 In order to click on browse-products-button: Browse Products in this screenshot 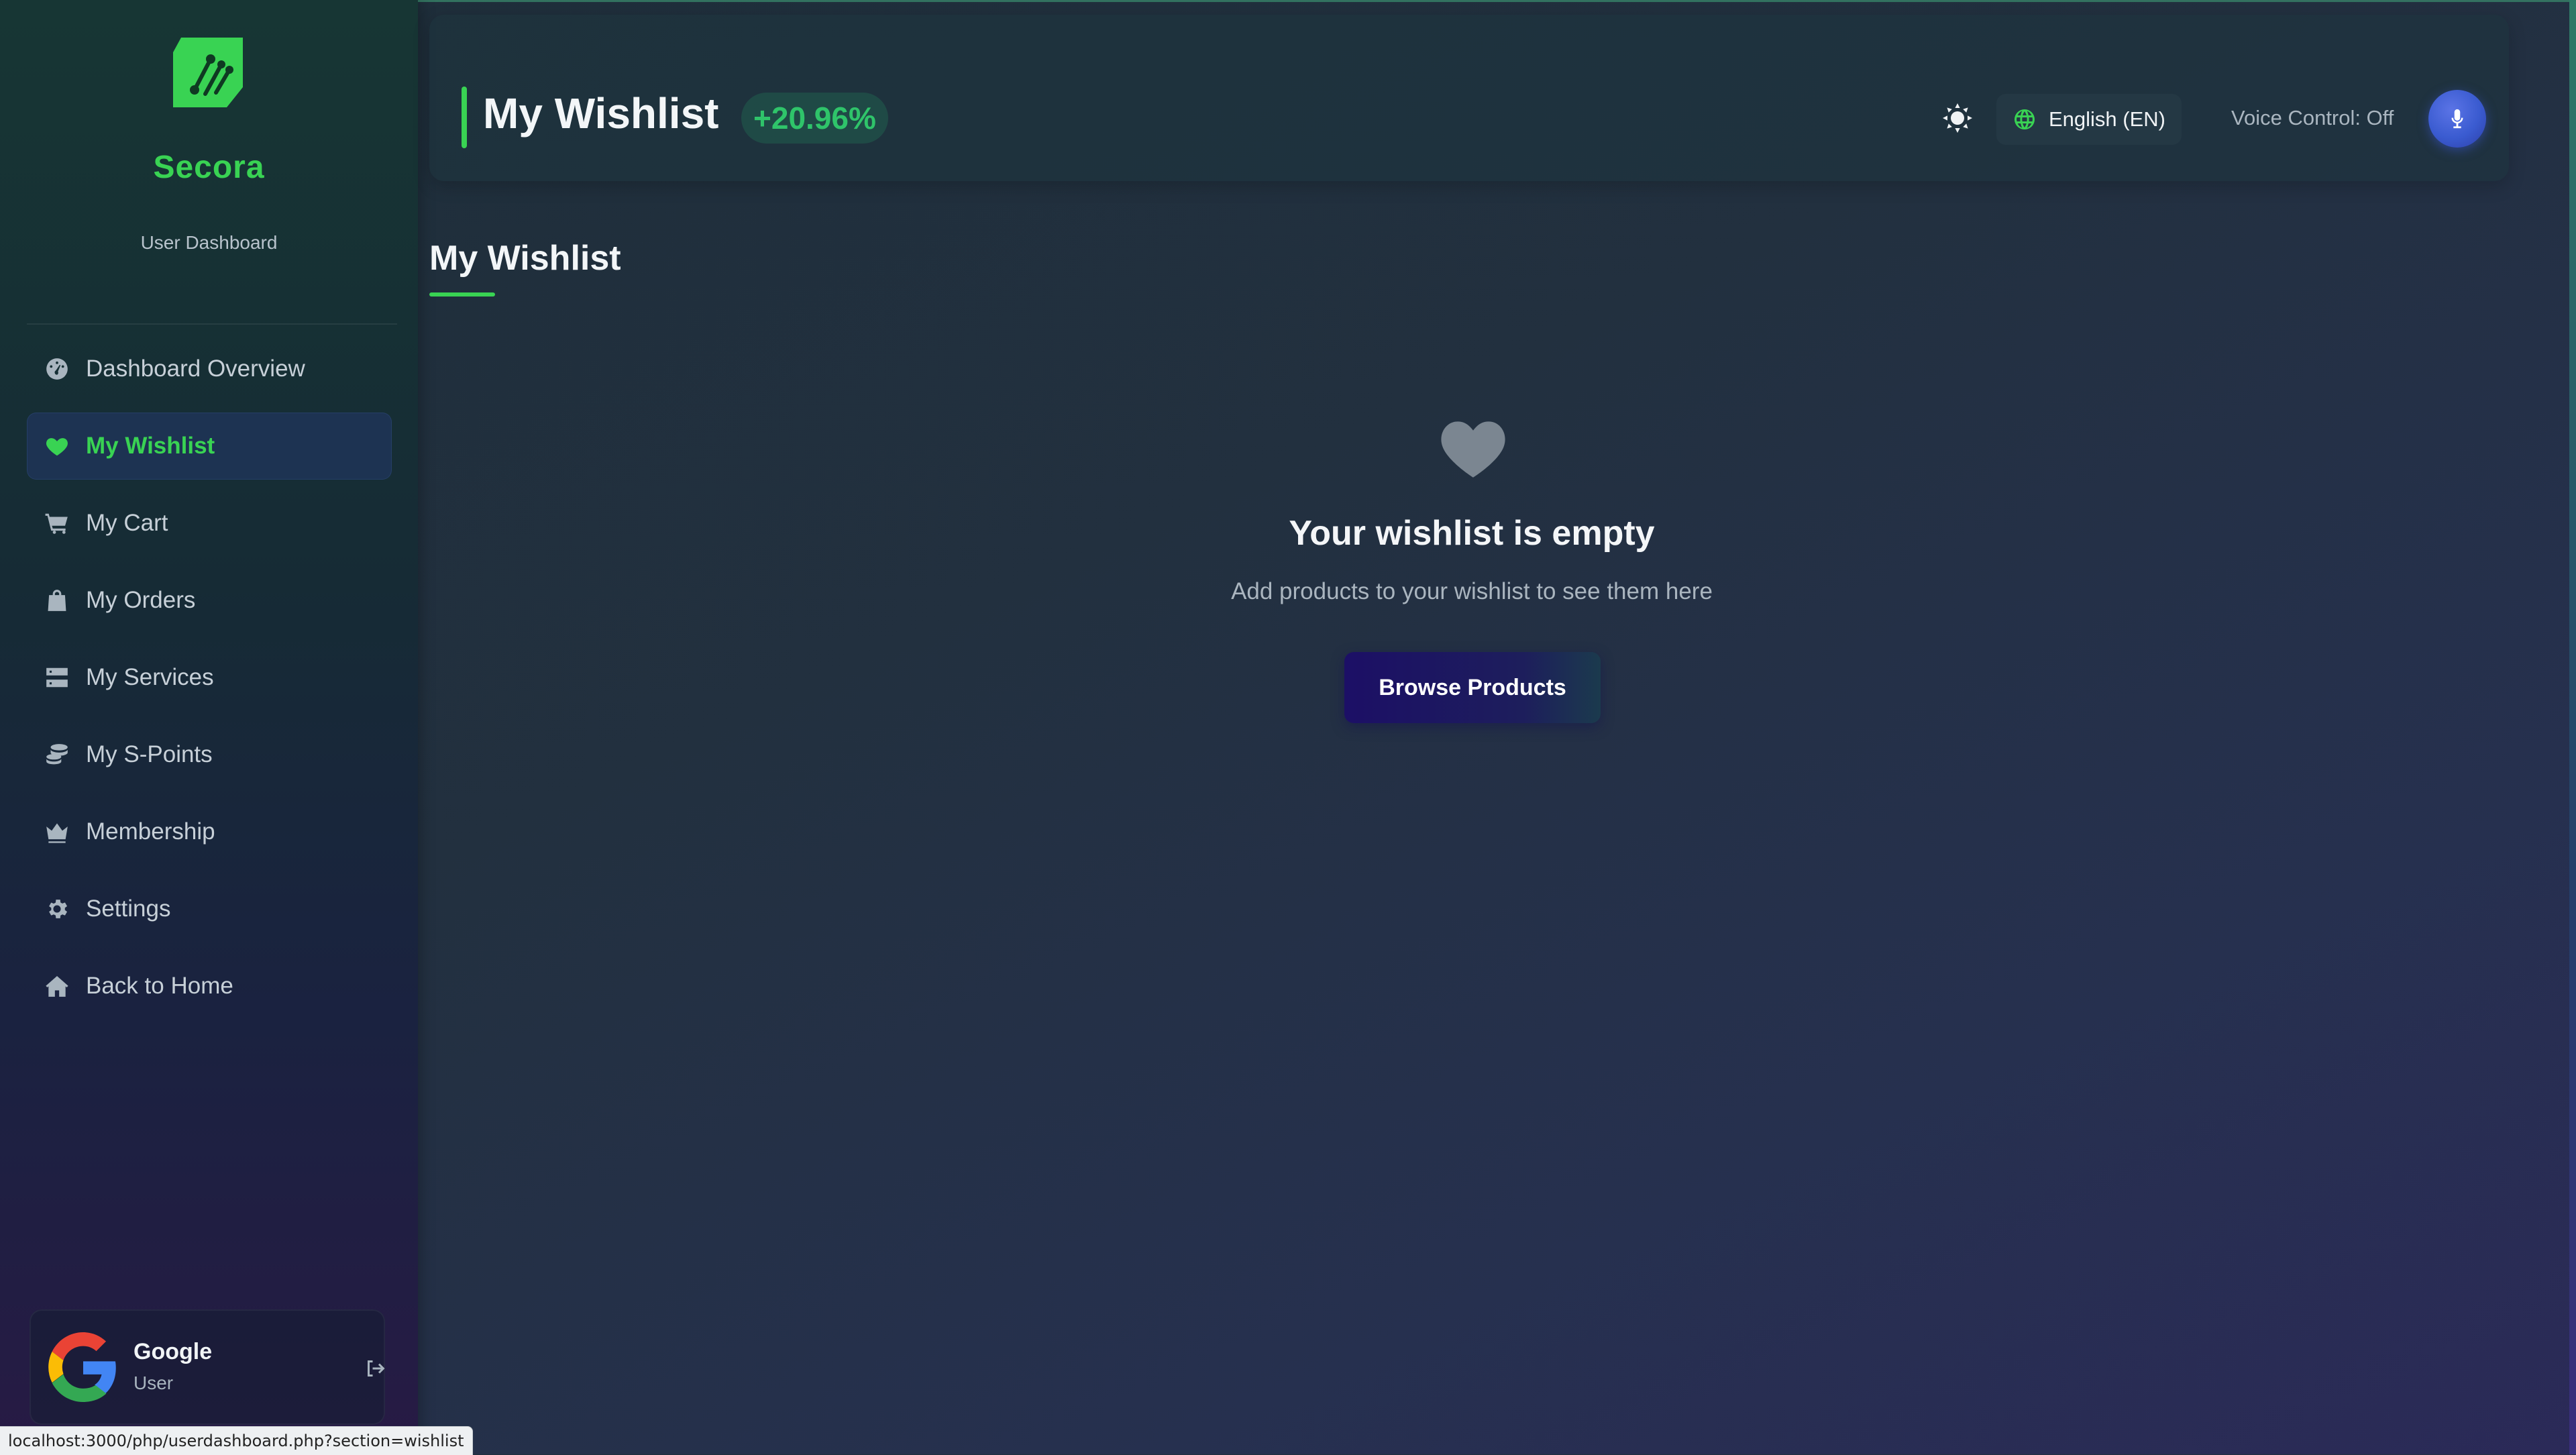, I will do `click(1472, 687)`.